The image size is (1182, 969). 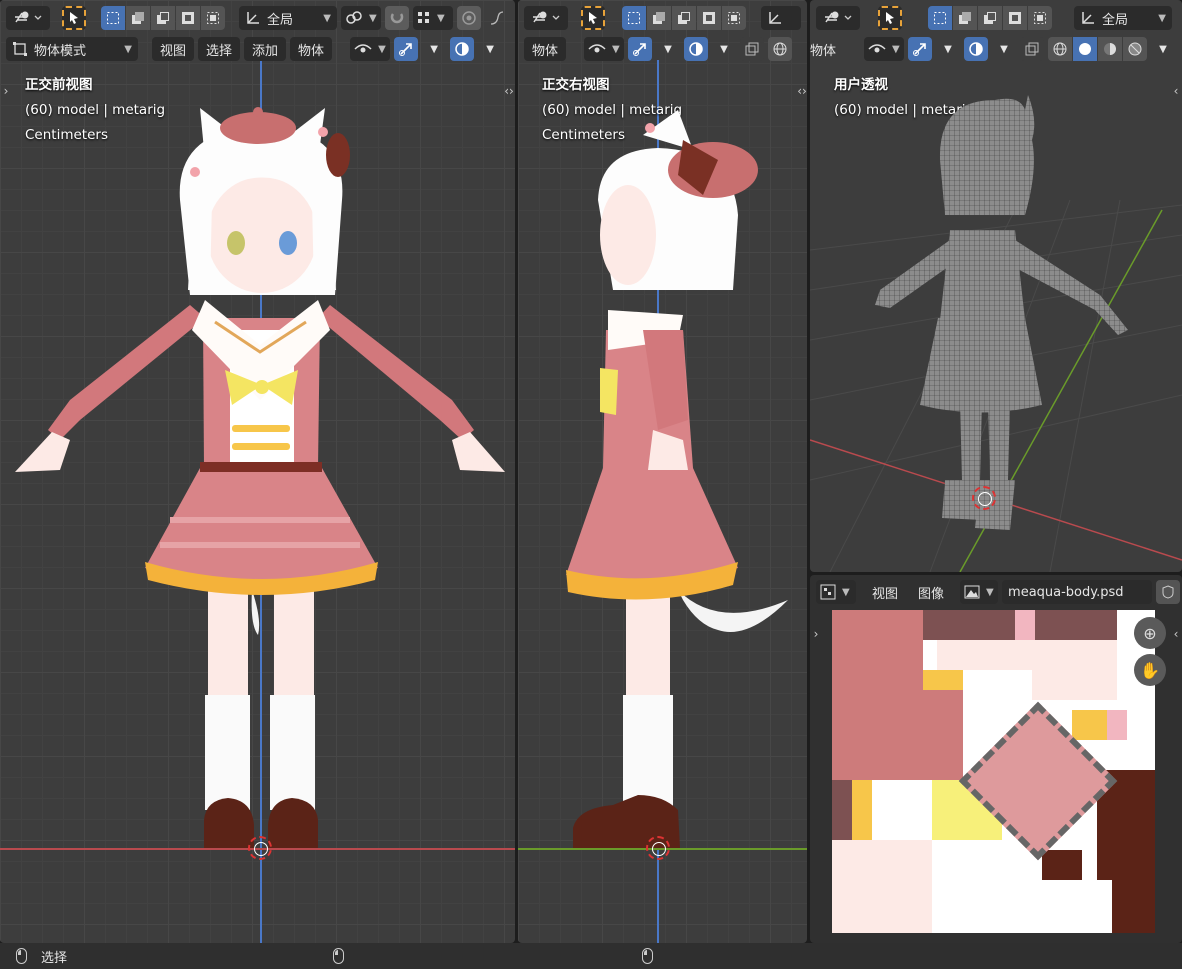 I want to click on editor-type-button: ▼, so click(x=836, y=592).